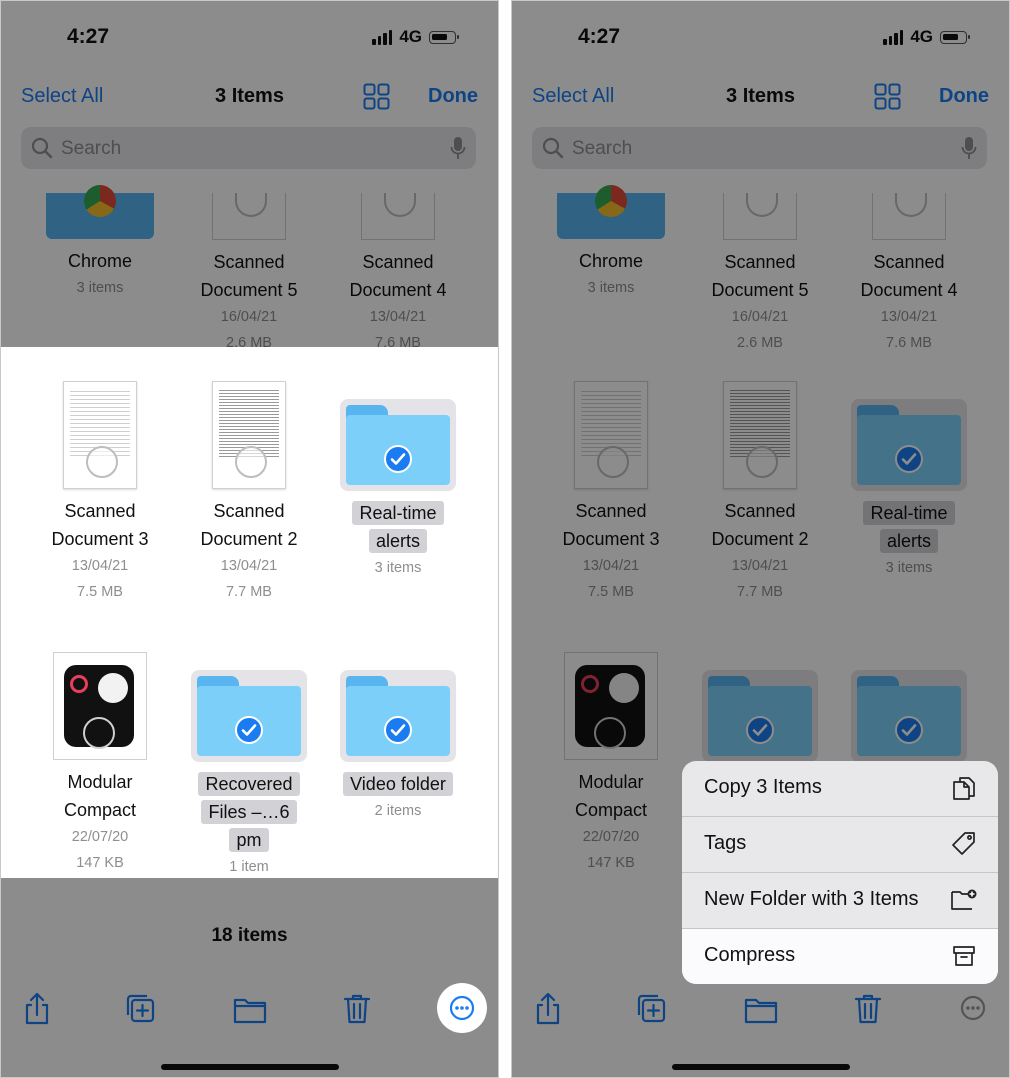  I want to click on file-item-video-folder: Video folder 2 items, so click(398, 747).